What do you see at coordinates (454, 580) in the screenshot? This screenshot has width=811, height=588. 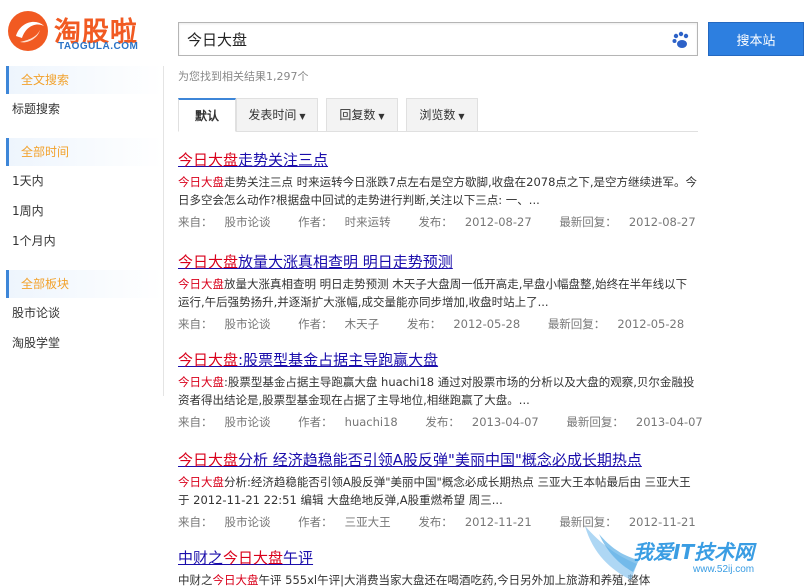 I see `snippet-text: 午评 555xl午评|大消费当家大盘还在喝酒吃药,今日另外加上旅游和养殖,整体` at bounding box center [454, 580].